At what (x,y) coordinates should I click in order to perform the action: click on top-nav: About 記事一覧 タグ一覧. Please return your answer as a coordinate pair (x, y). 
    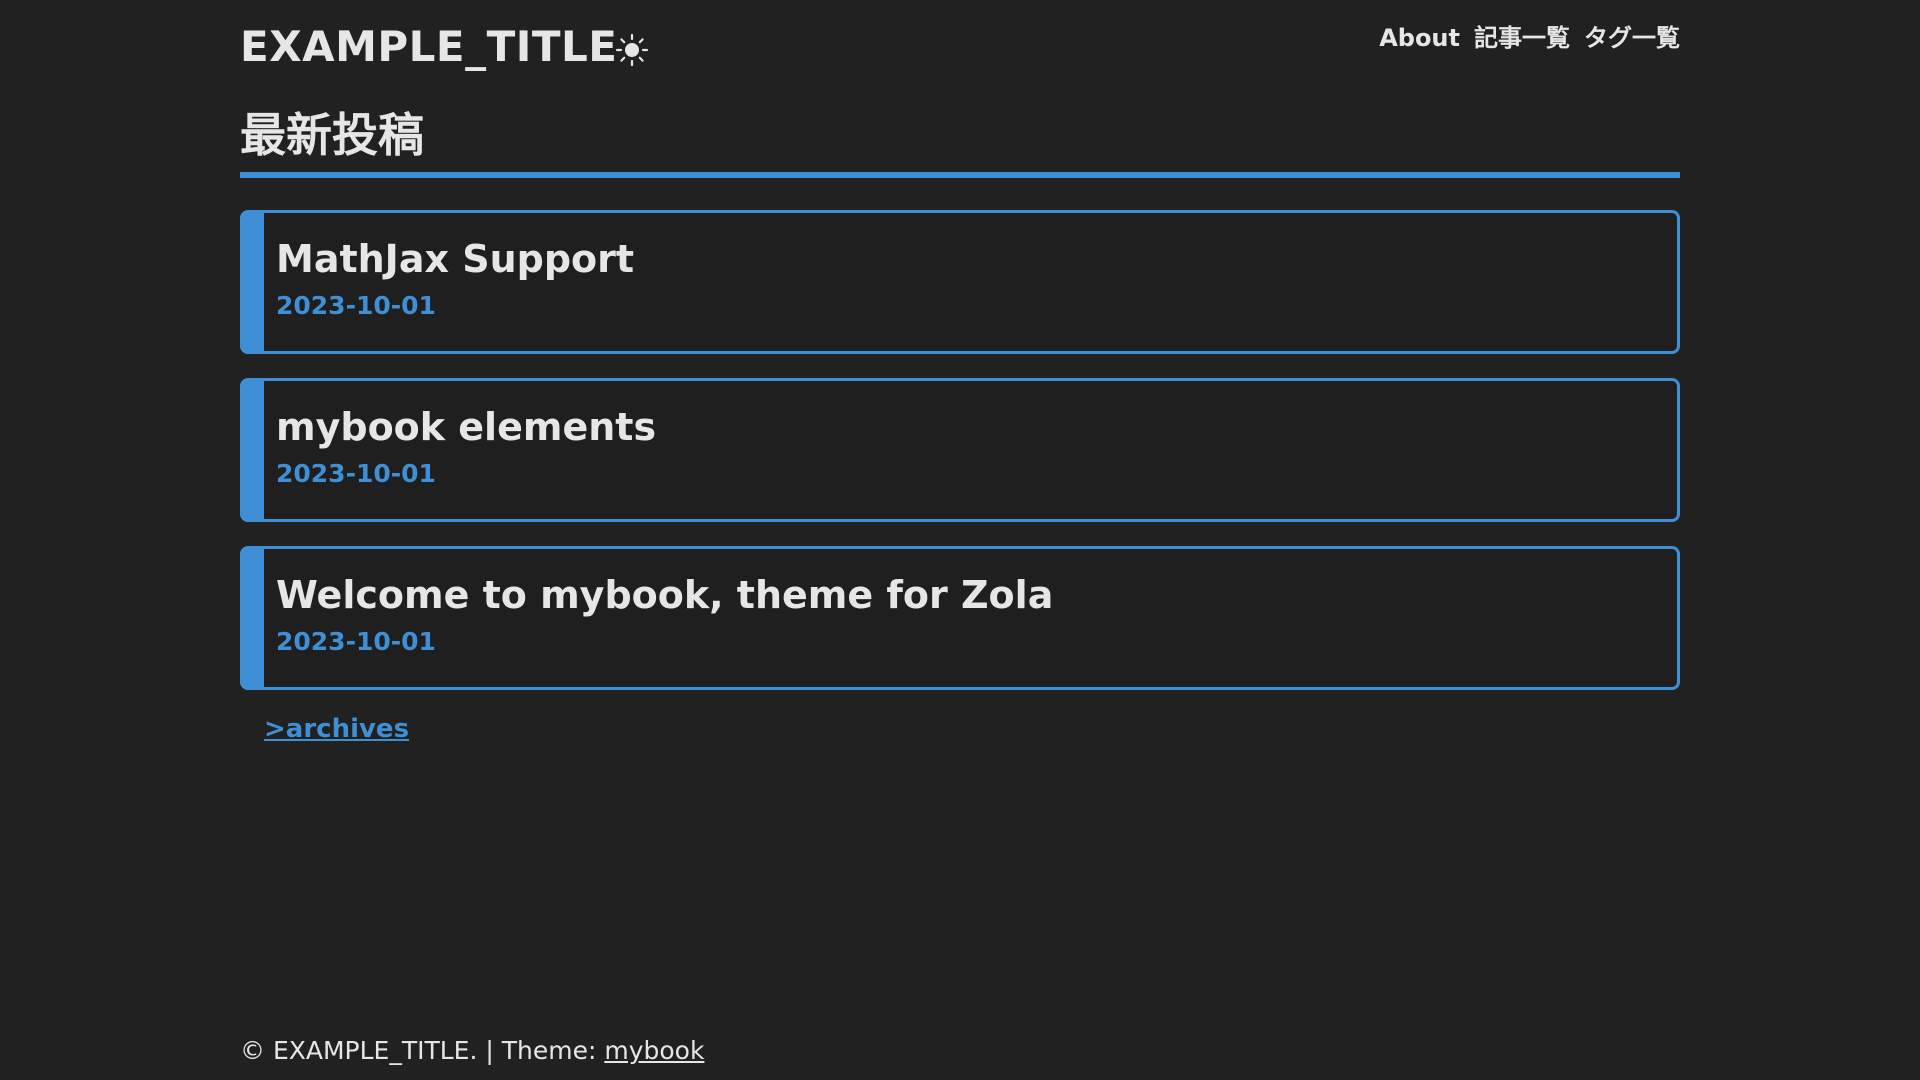
    Looking at the image, I should click on (1529, 38).